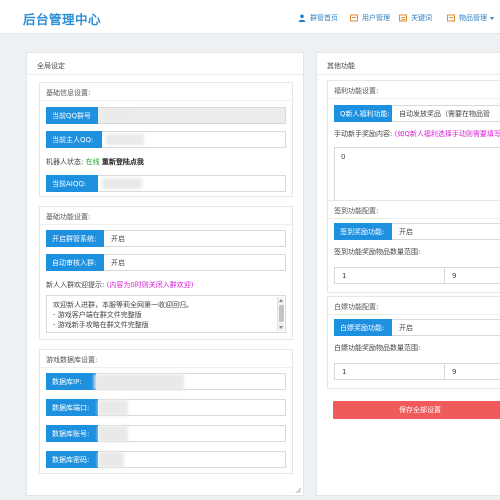 This screenshot has height=500, width=500. Describe the element at coordinates (75, 285) in the screenshot. I see `welcome-label: 新人入群欢迎提示:` at that location.